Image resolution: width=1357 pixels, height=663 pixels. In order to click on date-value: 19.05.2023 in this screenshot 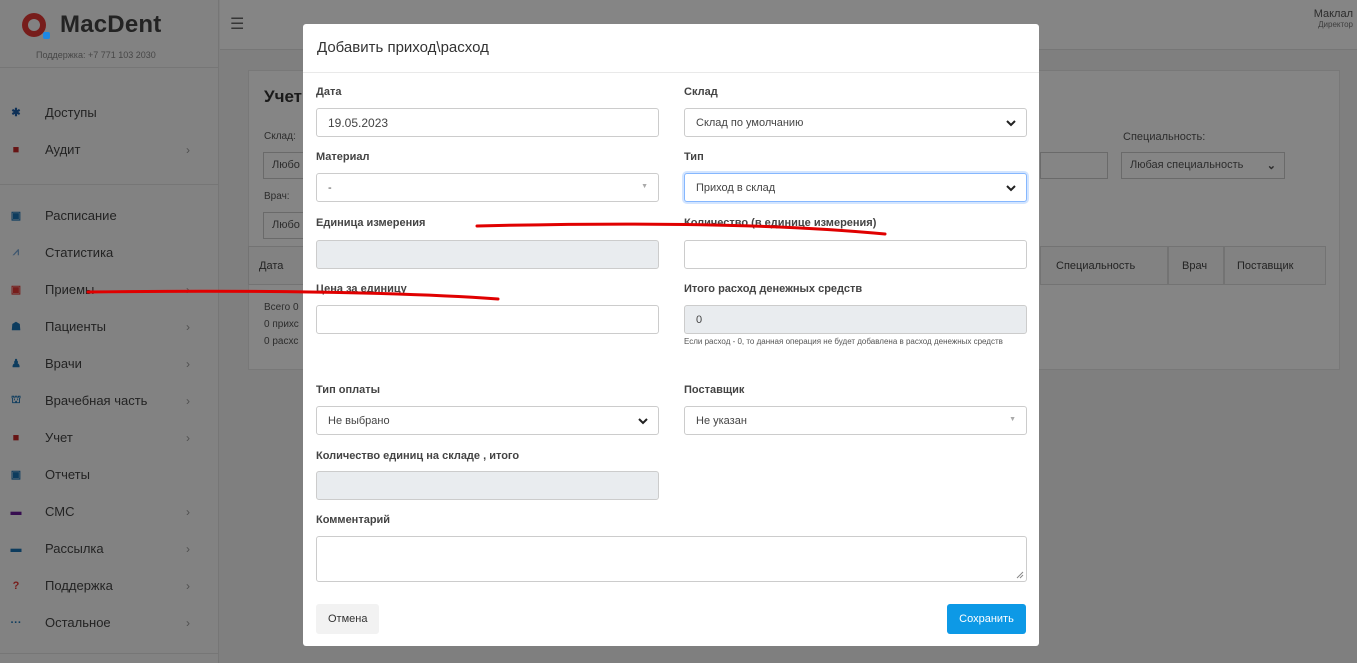, I will do `click(358, 122)`.